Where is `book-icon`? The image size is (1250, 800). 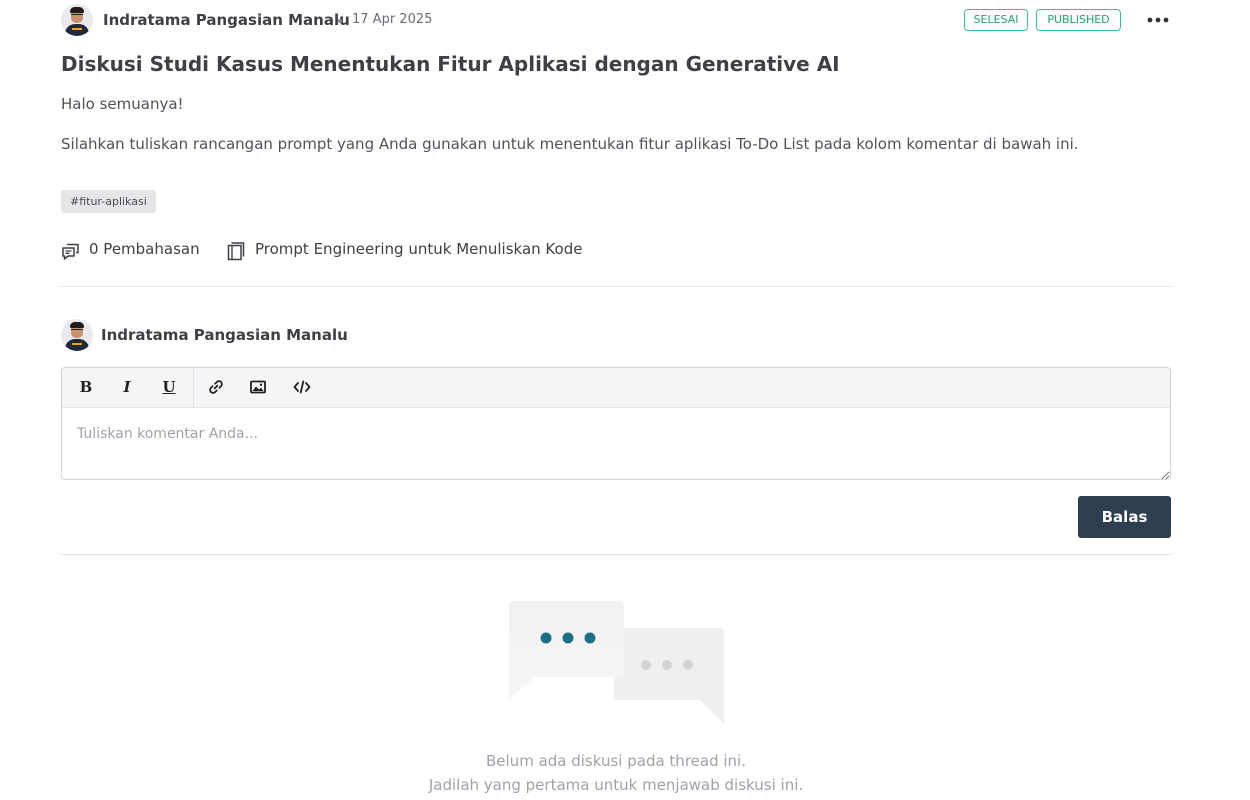 book-icon is located at coordinates (236, 251).